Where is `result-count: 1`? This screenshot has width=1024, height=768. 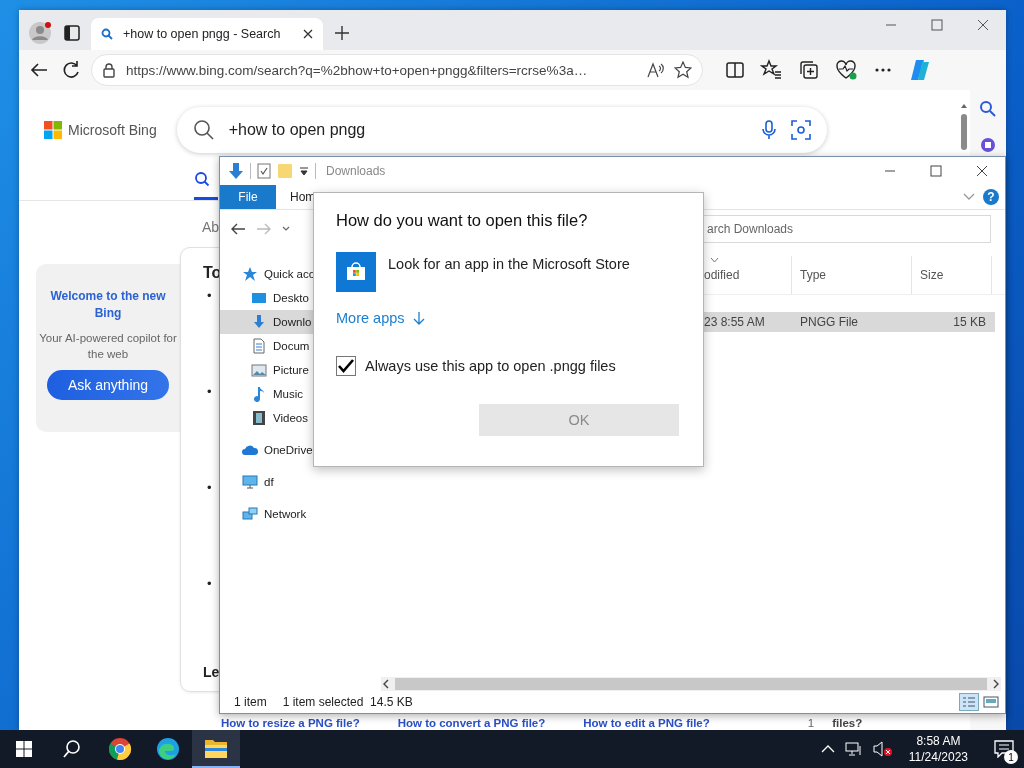
result-count: 1 is located at coordinates (811, 723).